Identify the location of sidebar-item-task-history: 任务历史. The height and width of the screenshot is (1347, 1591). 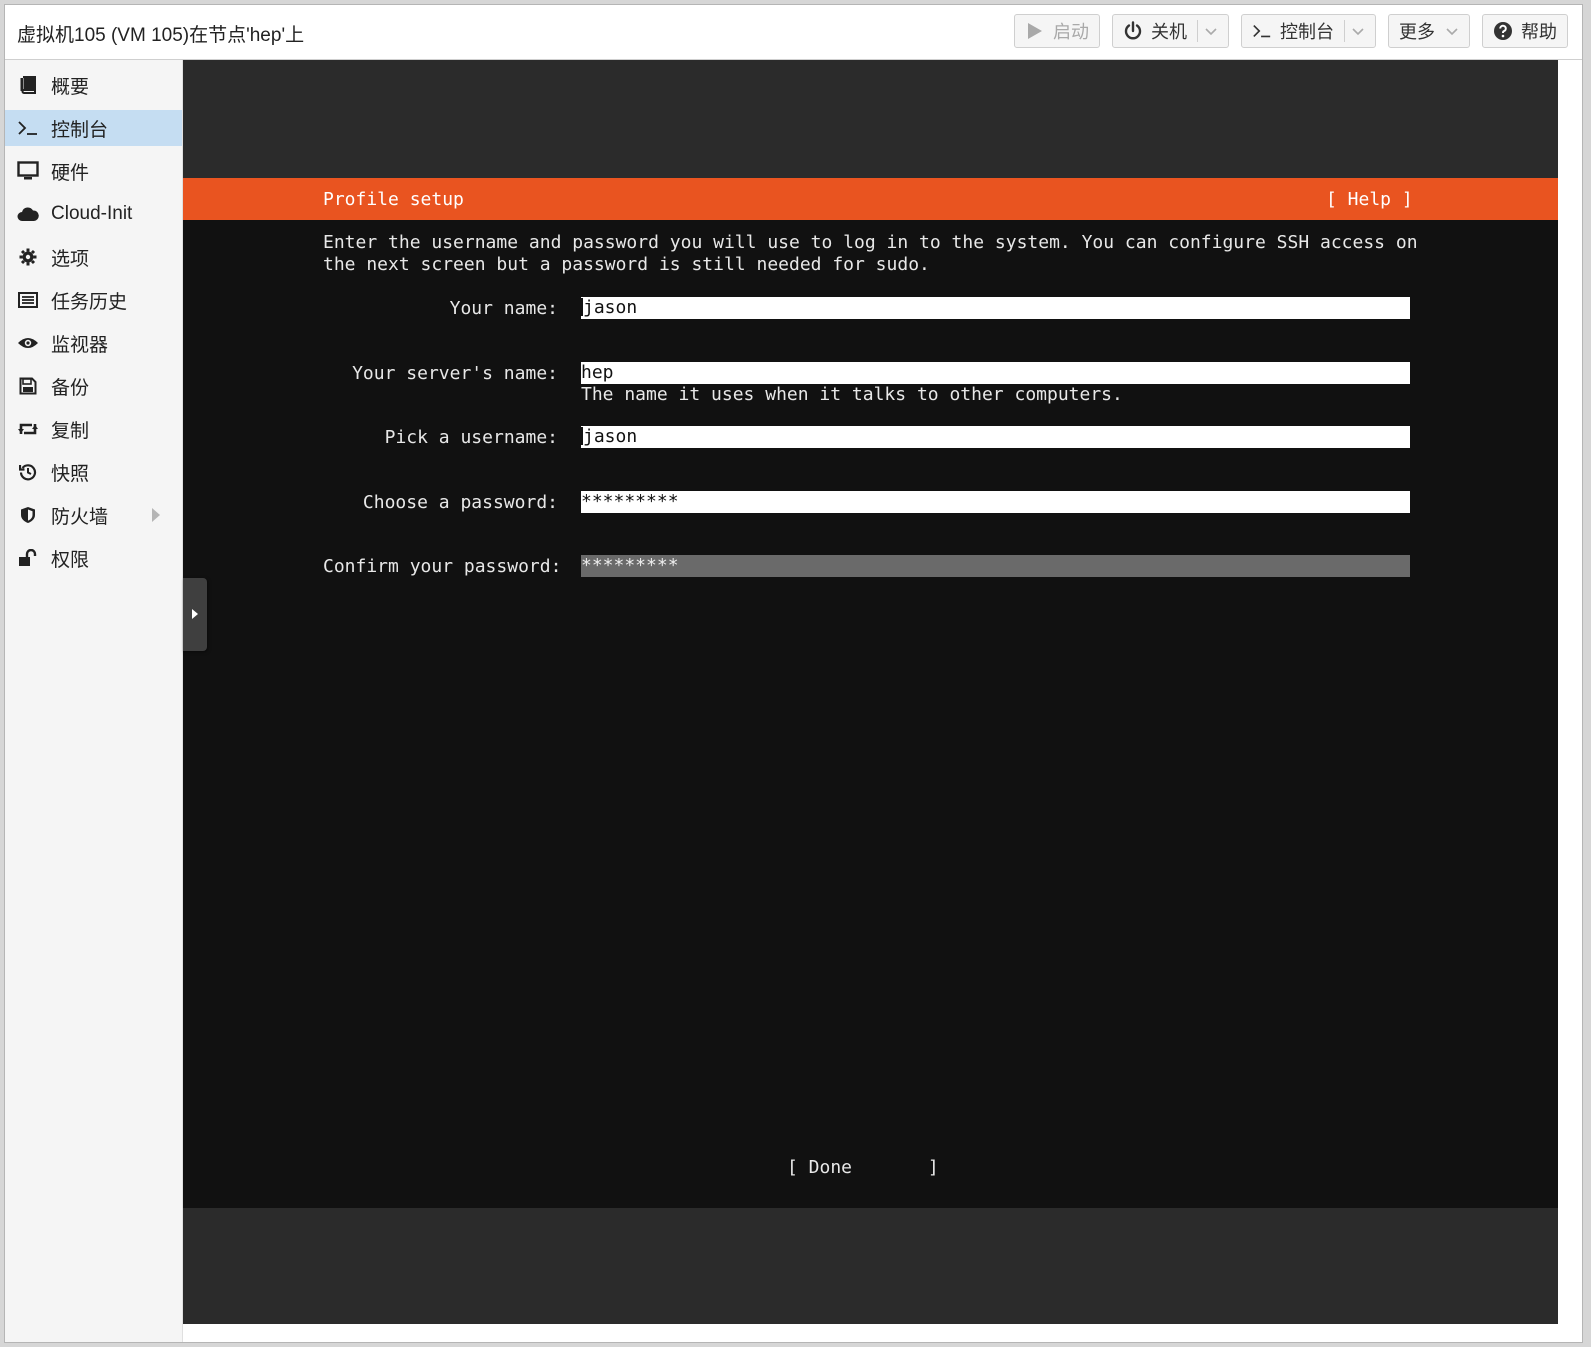
(93, 300).